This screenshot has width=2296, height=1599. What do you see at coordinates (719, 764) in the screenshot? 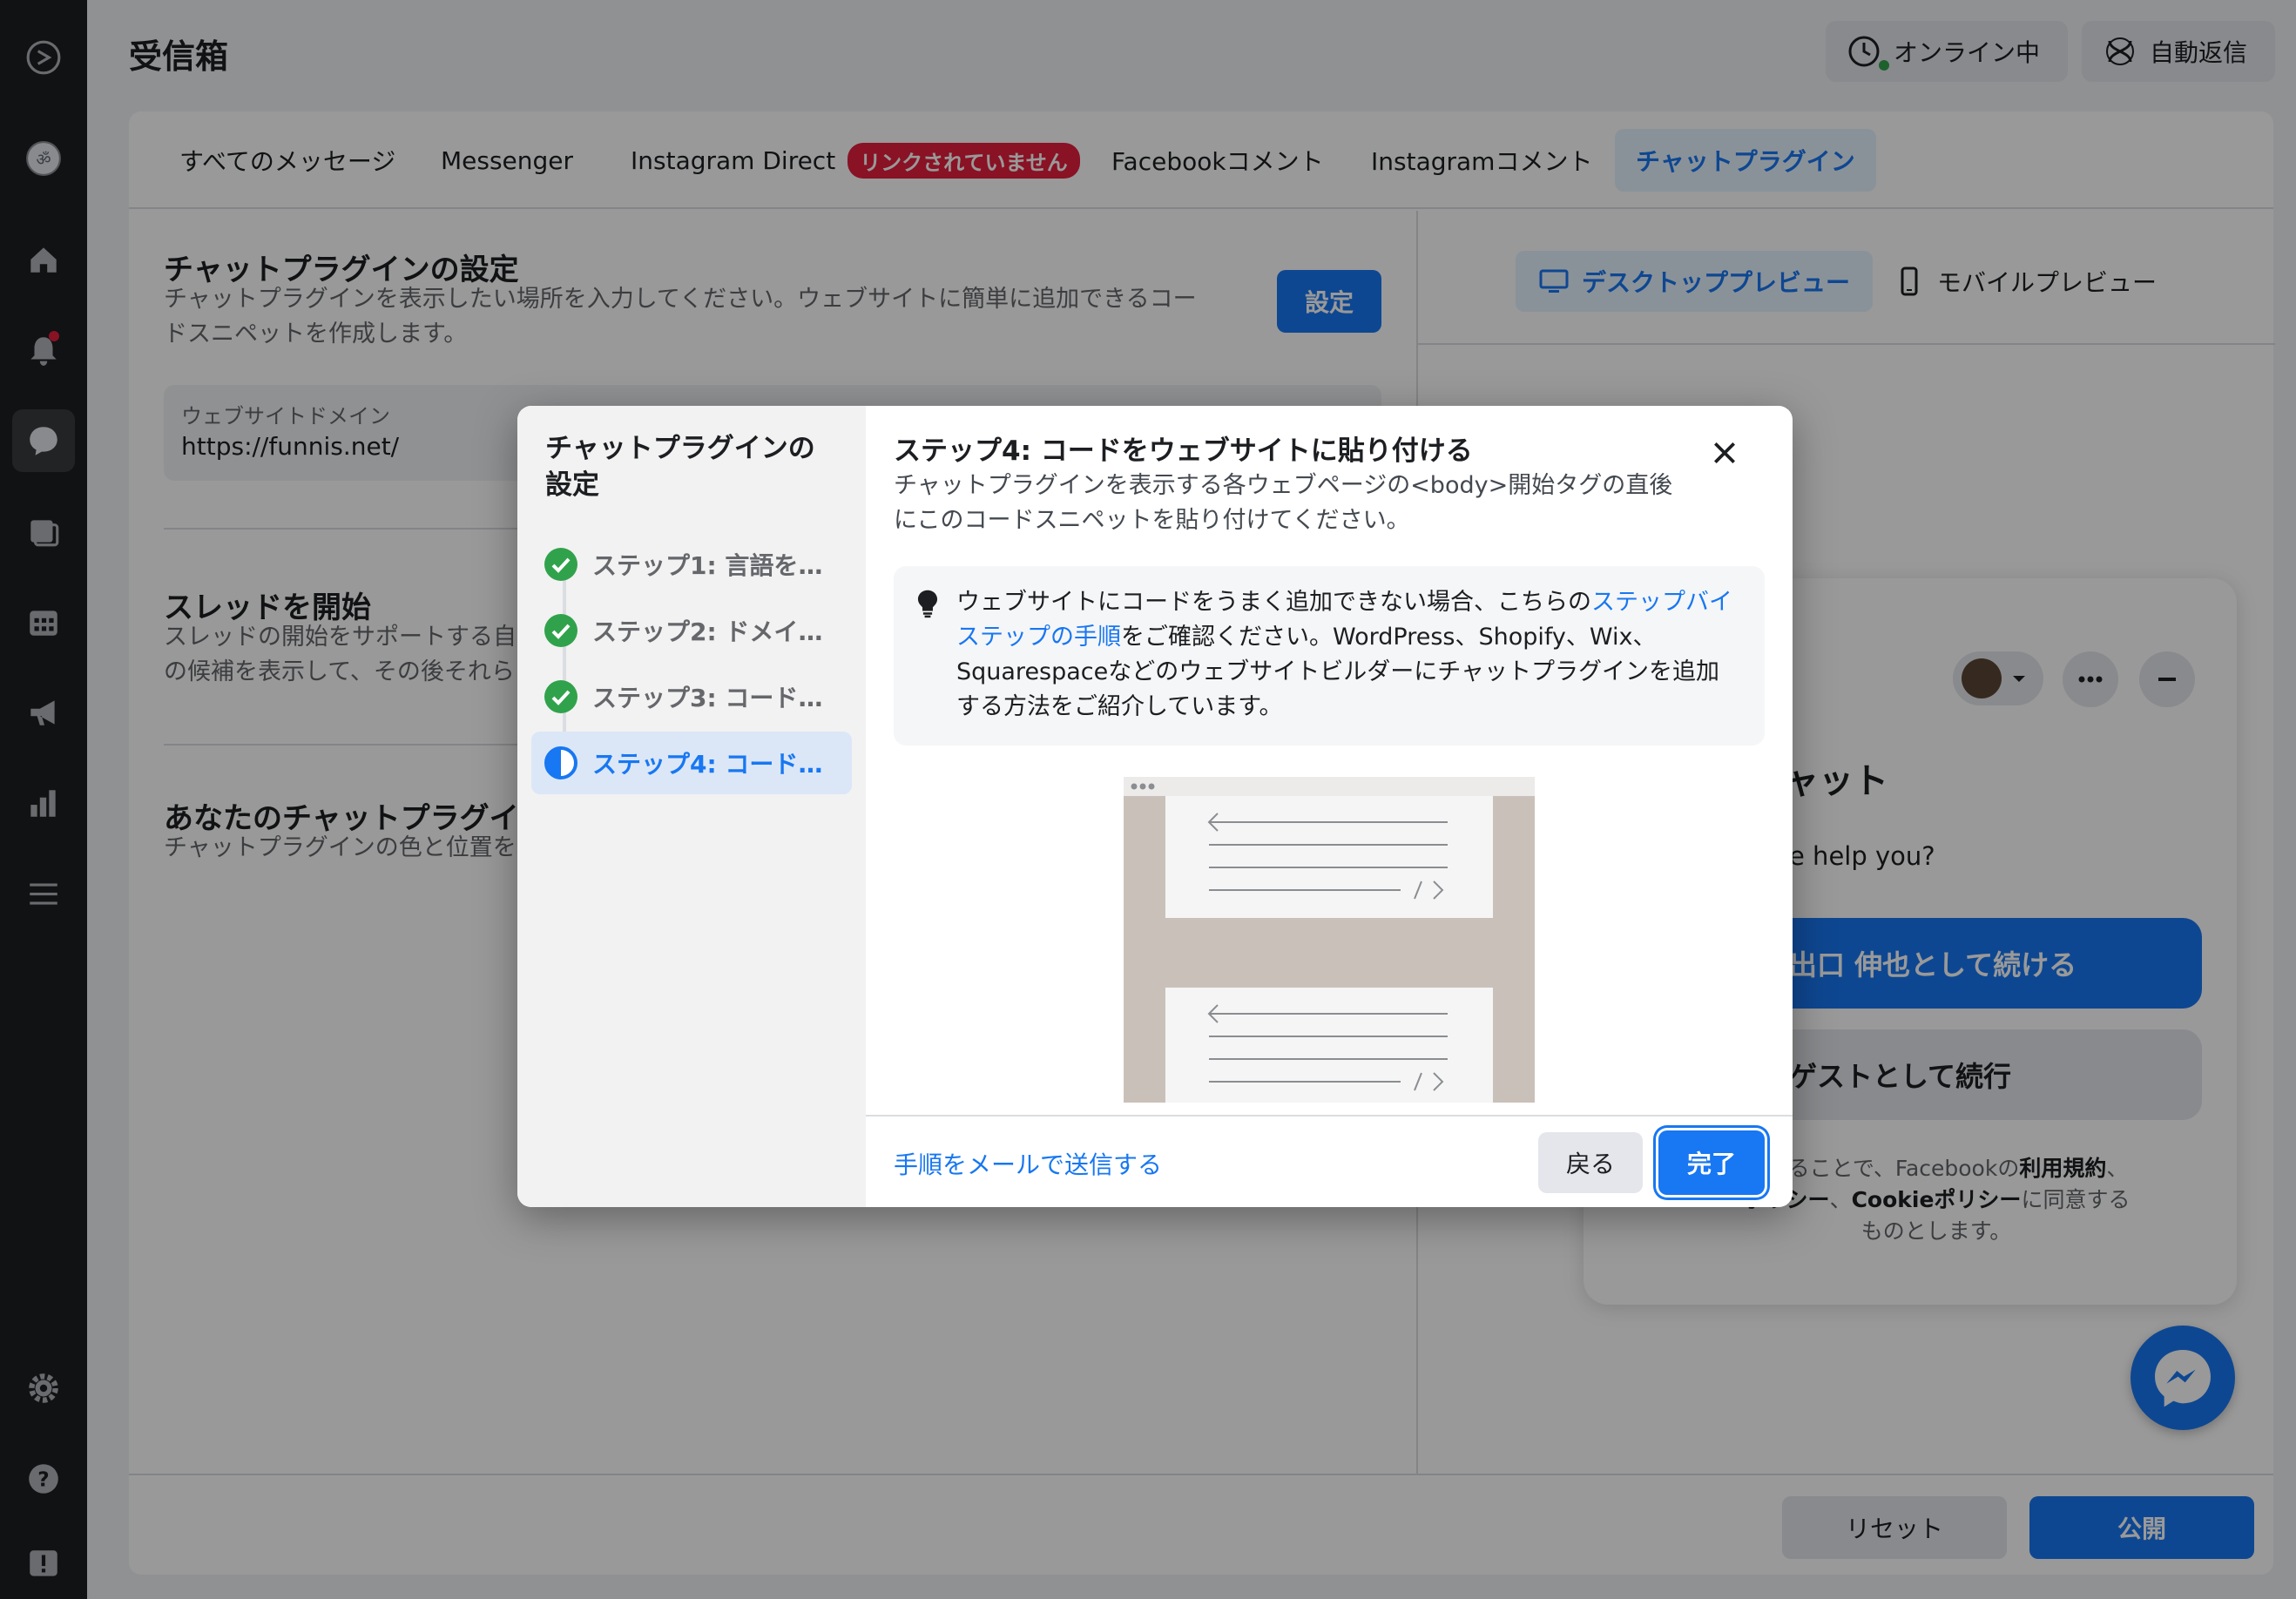
I see `step-label: ステップ4: コードを貼り付け` at bounding box center [719, 764].